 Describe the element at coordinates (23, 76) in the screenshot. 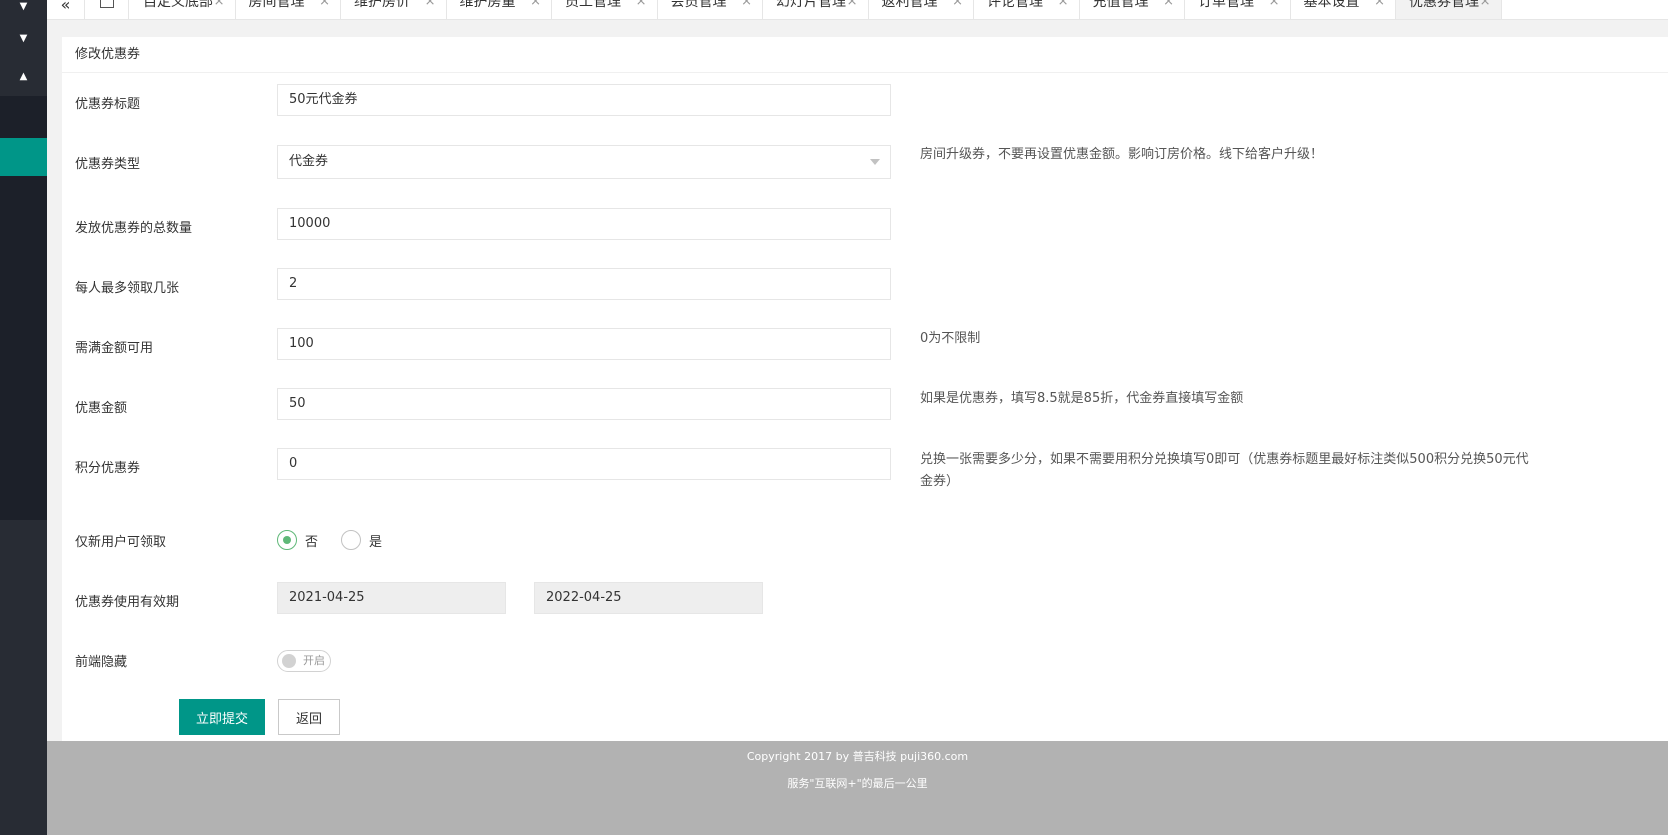

I see `chevron-up-icon: ▲` at that location.